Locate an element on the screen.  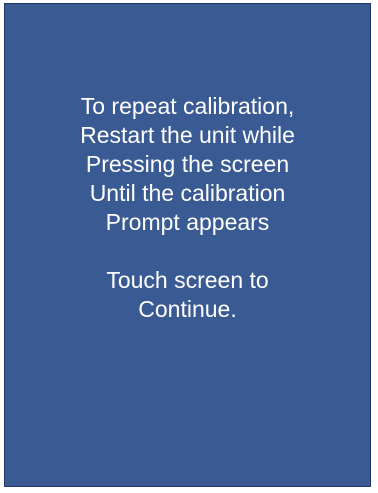
instruction-line-3: Pressing the screen is located at coordinates (187, 164).